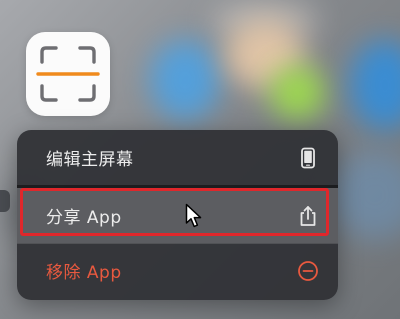  I want to click on scanner-icon, so click(68, 74).